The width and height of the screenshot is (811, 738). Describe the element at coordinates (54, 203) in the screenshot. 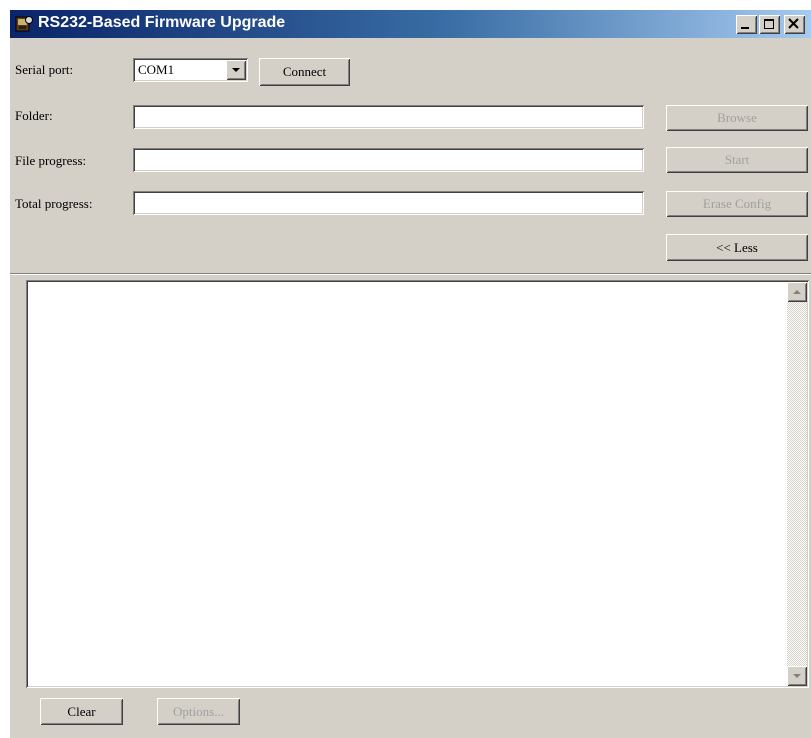

I see `total-progress-label: Total progress:` at that location.